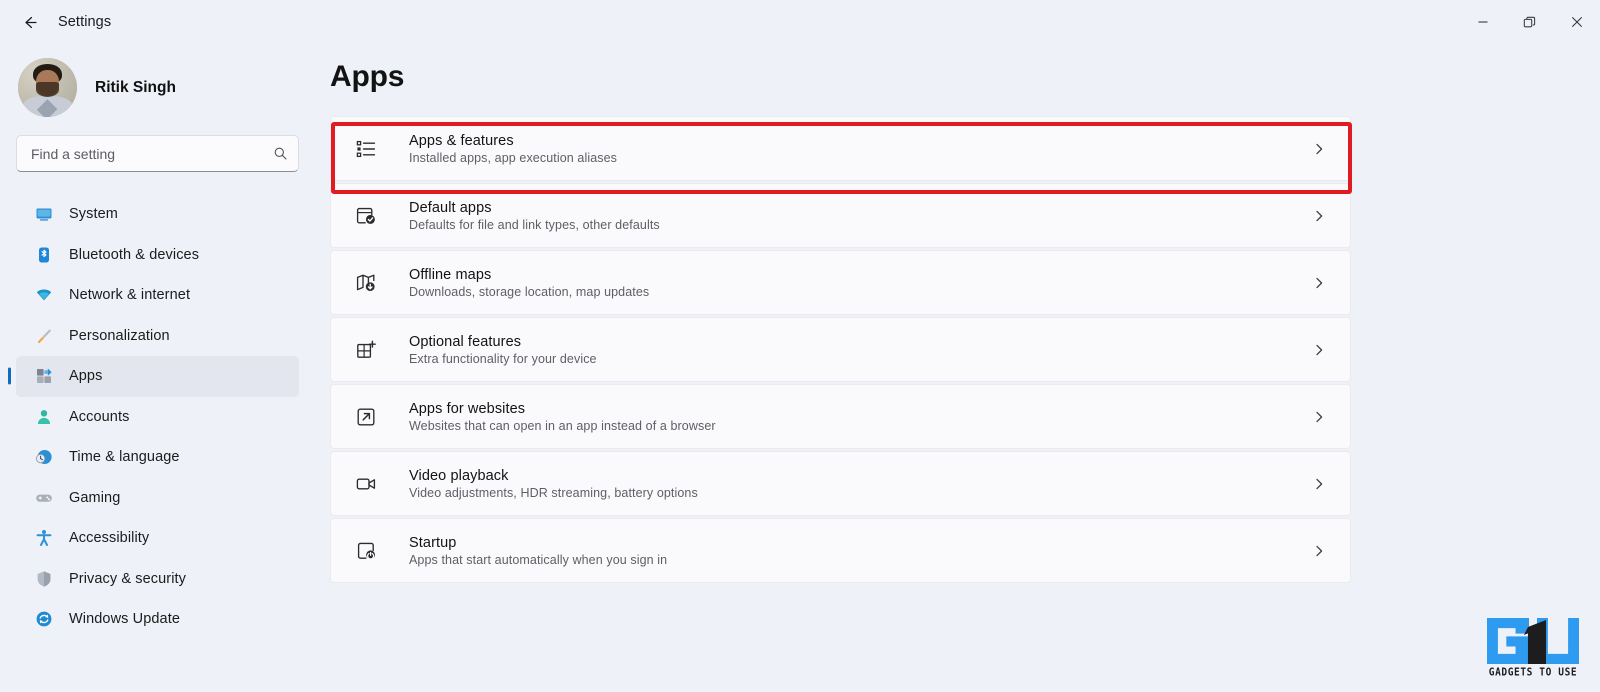 The image size is (1600, 692). Describe the element at coordinates (43, 214) in the screenshot. I see `monitor-icon` at that location.